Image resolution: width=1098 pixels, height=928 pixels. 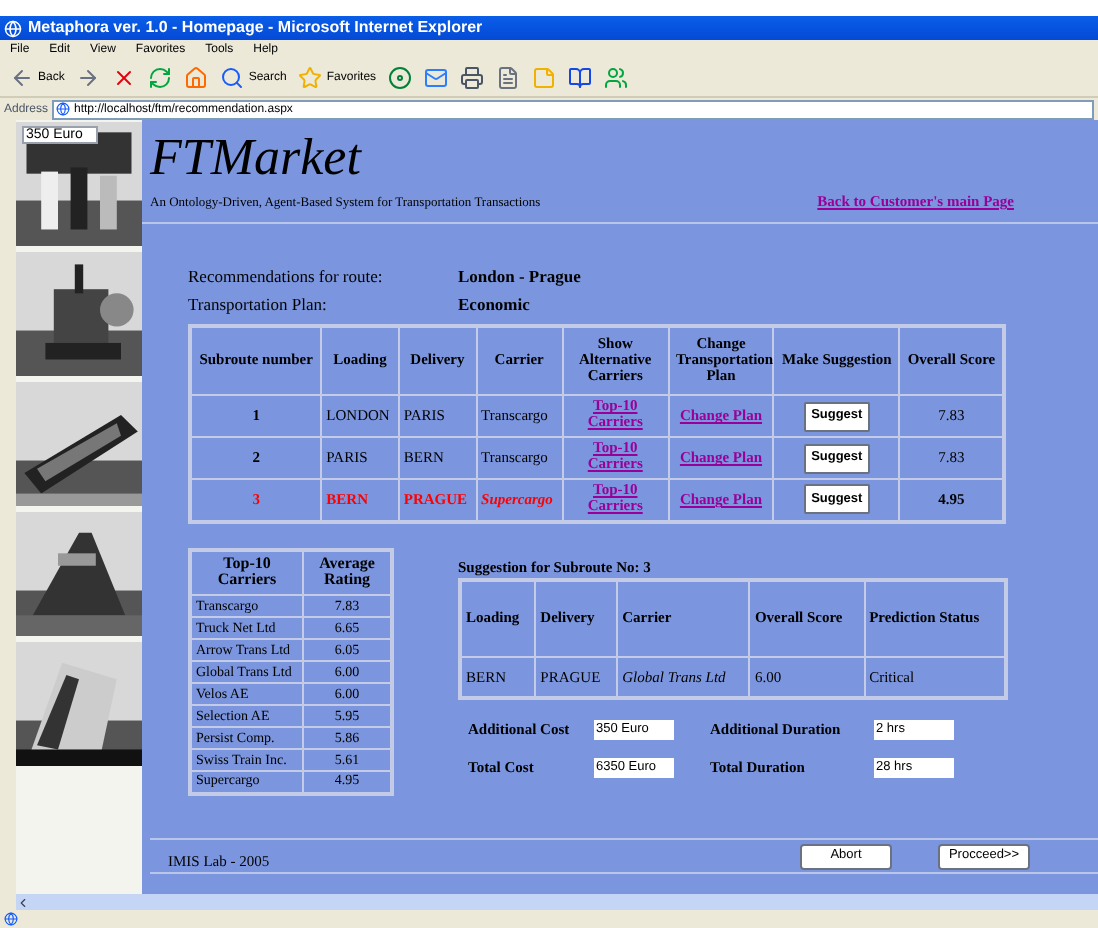 What do you see at coordinates (88, 78) in the screenshot?
I see `forward-icon` at bounding box center [88, 78].